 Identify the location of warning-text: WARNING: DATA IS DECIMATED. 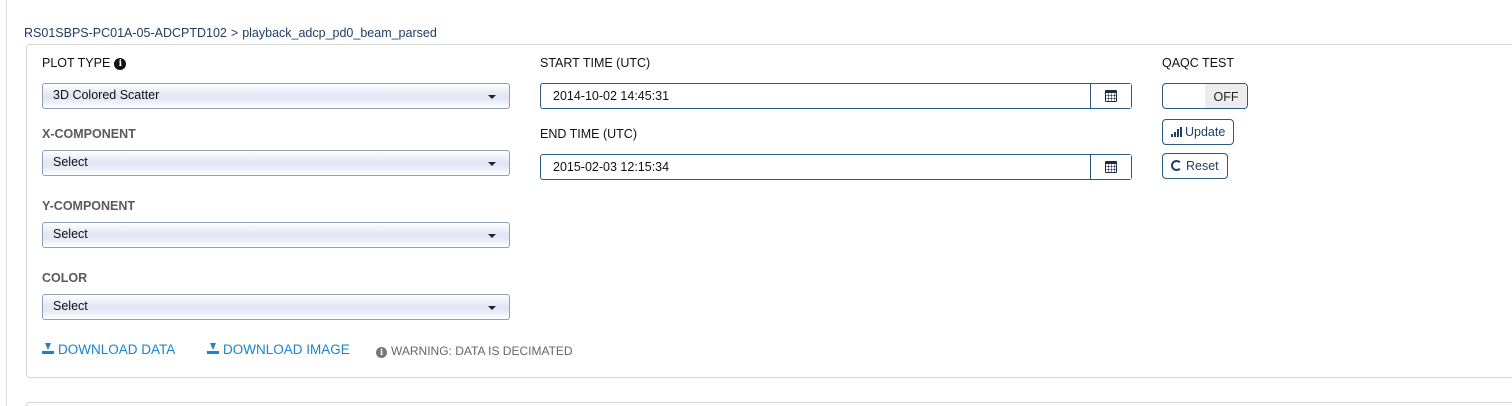
(482, 351).